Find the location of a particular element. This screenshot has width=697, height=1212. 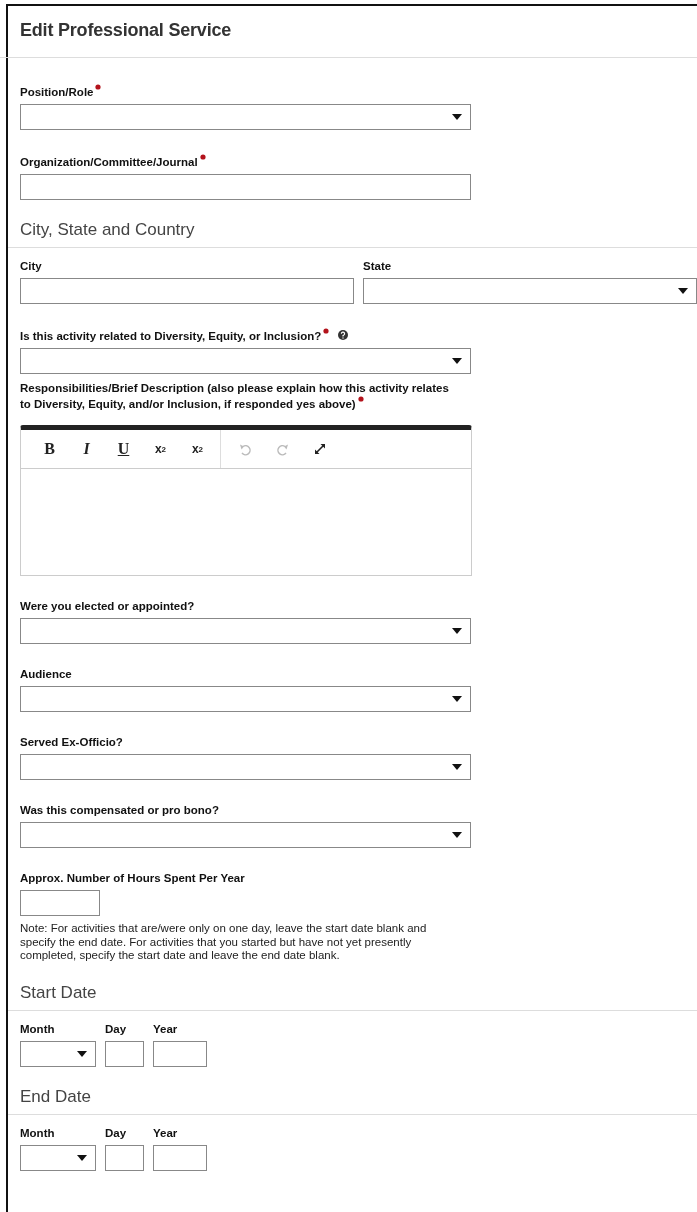

format-button: U is located at coordinates (123, 449).